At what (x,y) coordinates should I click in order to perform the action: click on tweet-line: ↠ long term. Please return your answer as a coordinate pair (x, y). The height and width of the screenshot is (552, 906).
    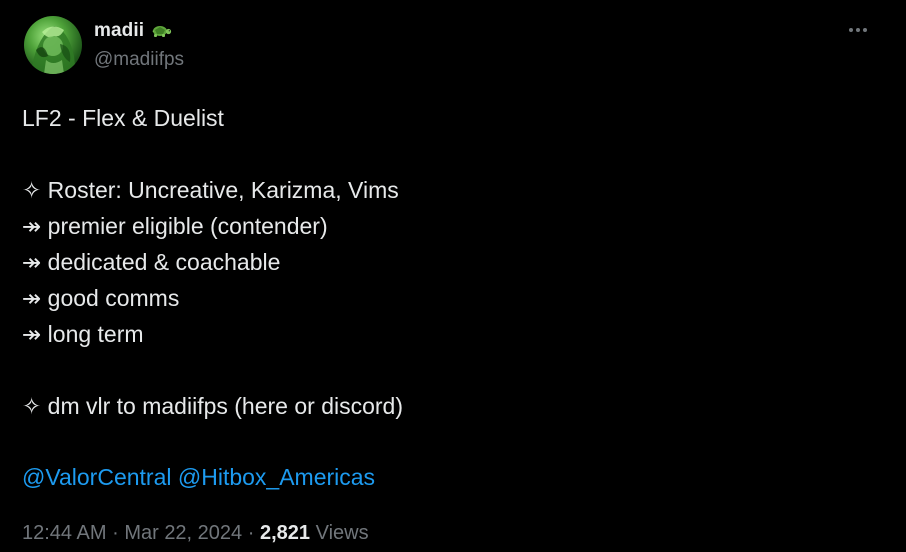
    Looking at the image, I should click on (83, 334).